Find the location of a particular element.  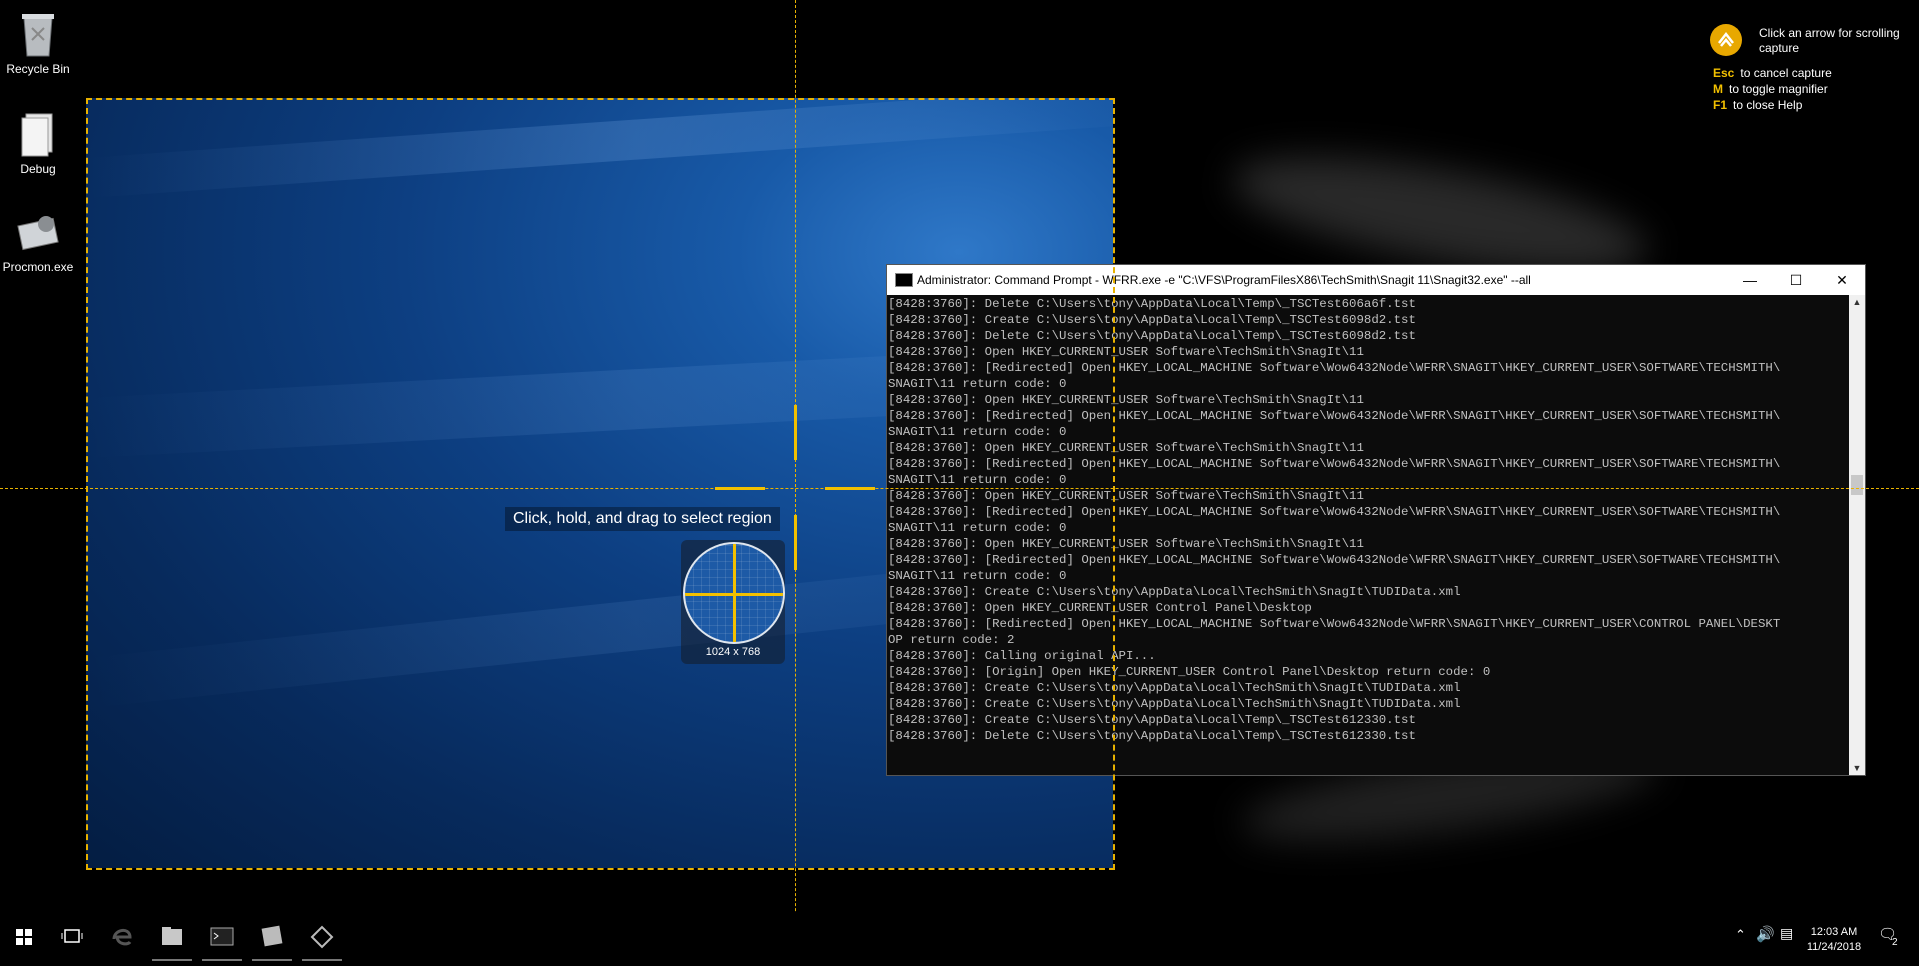

clock-time: 12:03 AM is located at coordinates (1834, 932).